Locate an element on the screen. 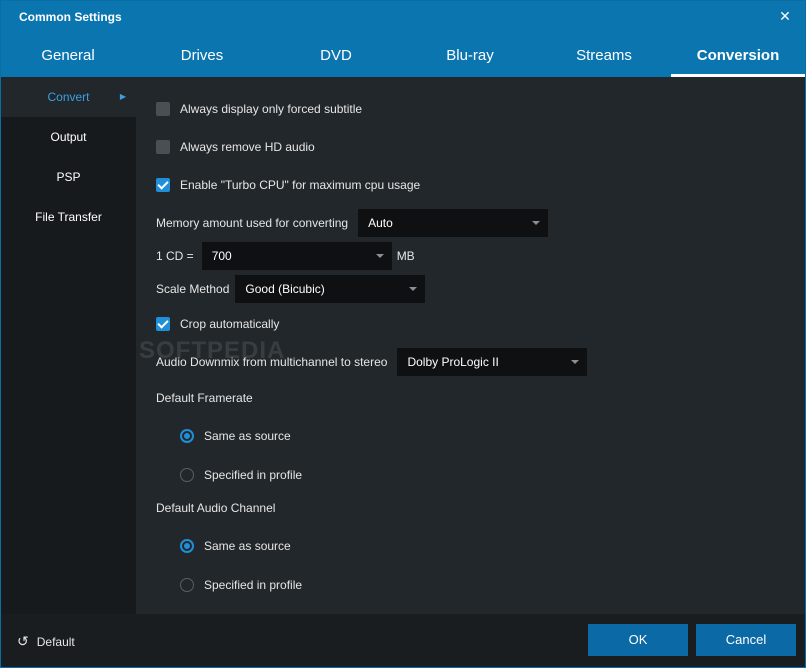 Image resolution: width=806 pixels, height=668 pixels. sidebar-item-psp: PSP is located at coordinates (68, 177).